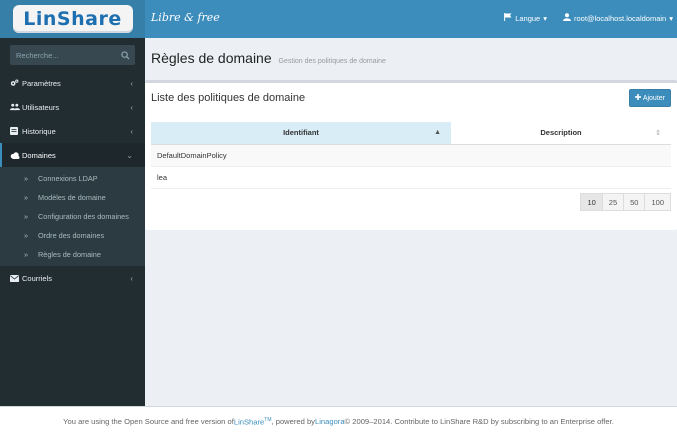 The image size is (677, 436). Describe the element at coordinates (16, 155) in the screenshot. I see `cloud-icon` at that location.